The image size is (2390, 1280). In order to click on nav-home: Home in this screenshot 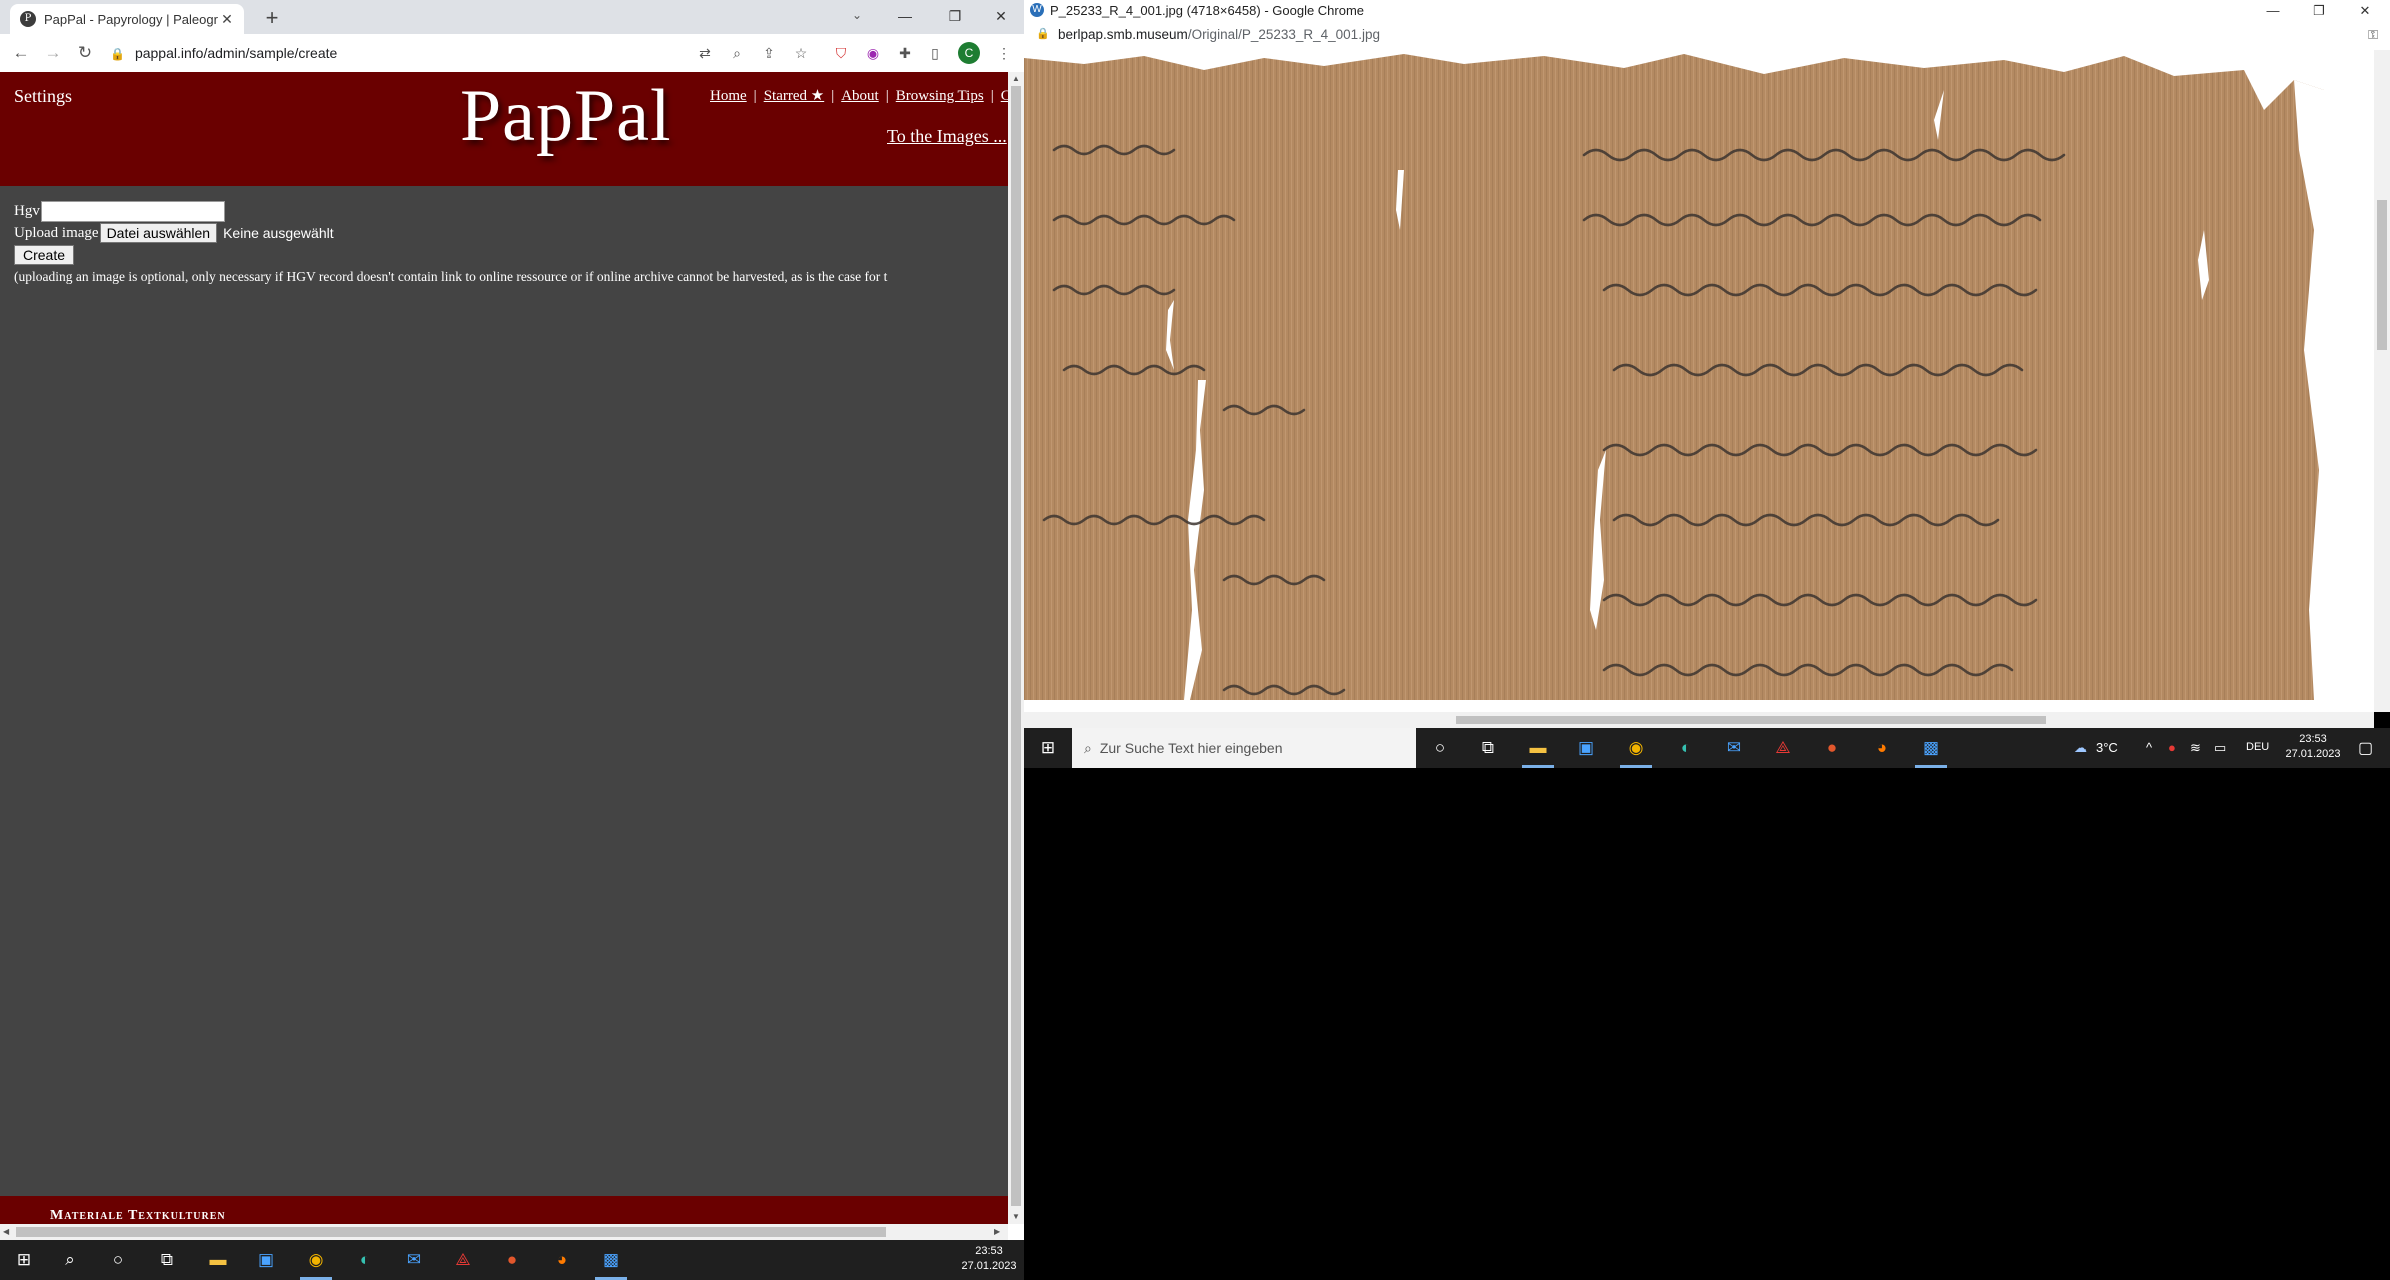, I will do `click(728, 96)`.